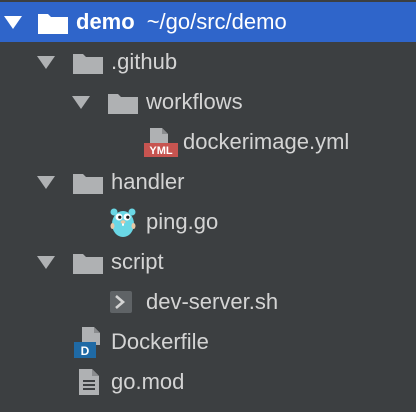  What do you see at coordinates (123, 224) in the screenshot?
I see `go-gopher-icon` at bounding box center [123, 224].